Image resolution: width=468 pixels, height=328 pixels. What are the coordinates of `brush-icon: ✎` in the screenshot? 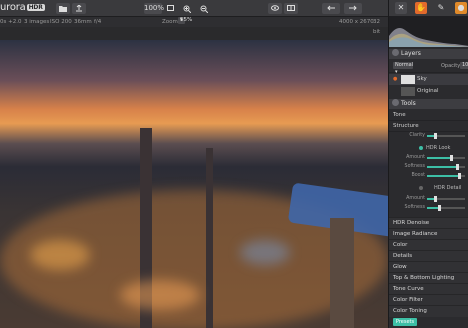 It's located at (441, 7).